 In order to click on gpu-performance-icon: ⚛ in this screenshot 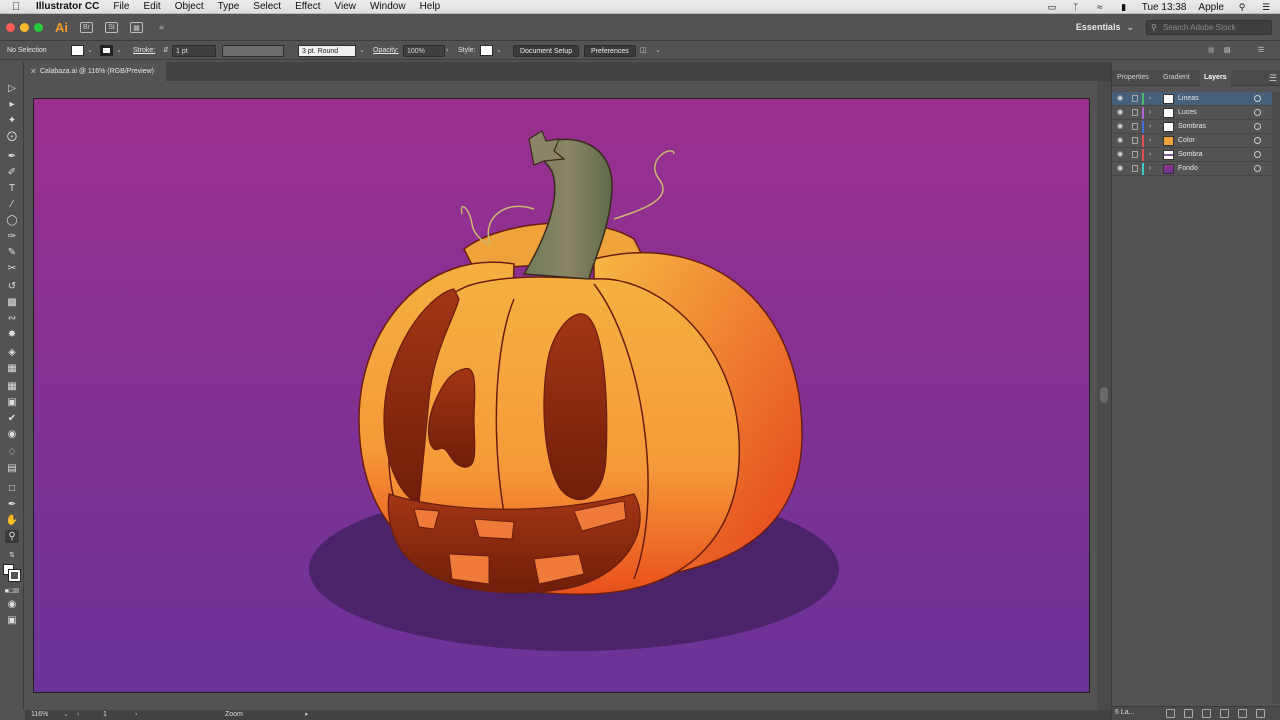, I will do `click(161, 27)`.